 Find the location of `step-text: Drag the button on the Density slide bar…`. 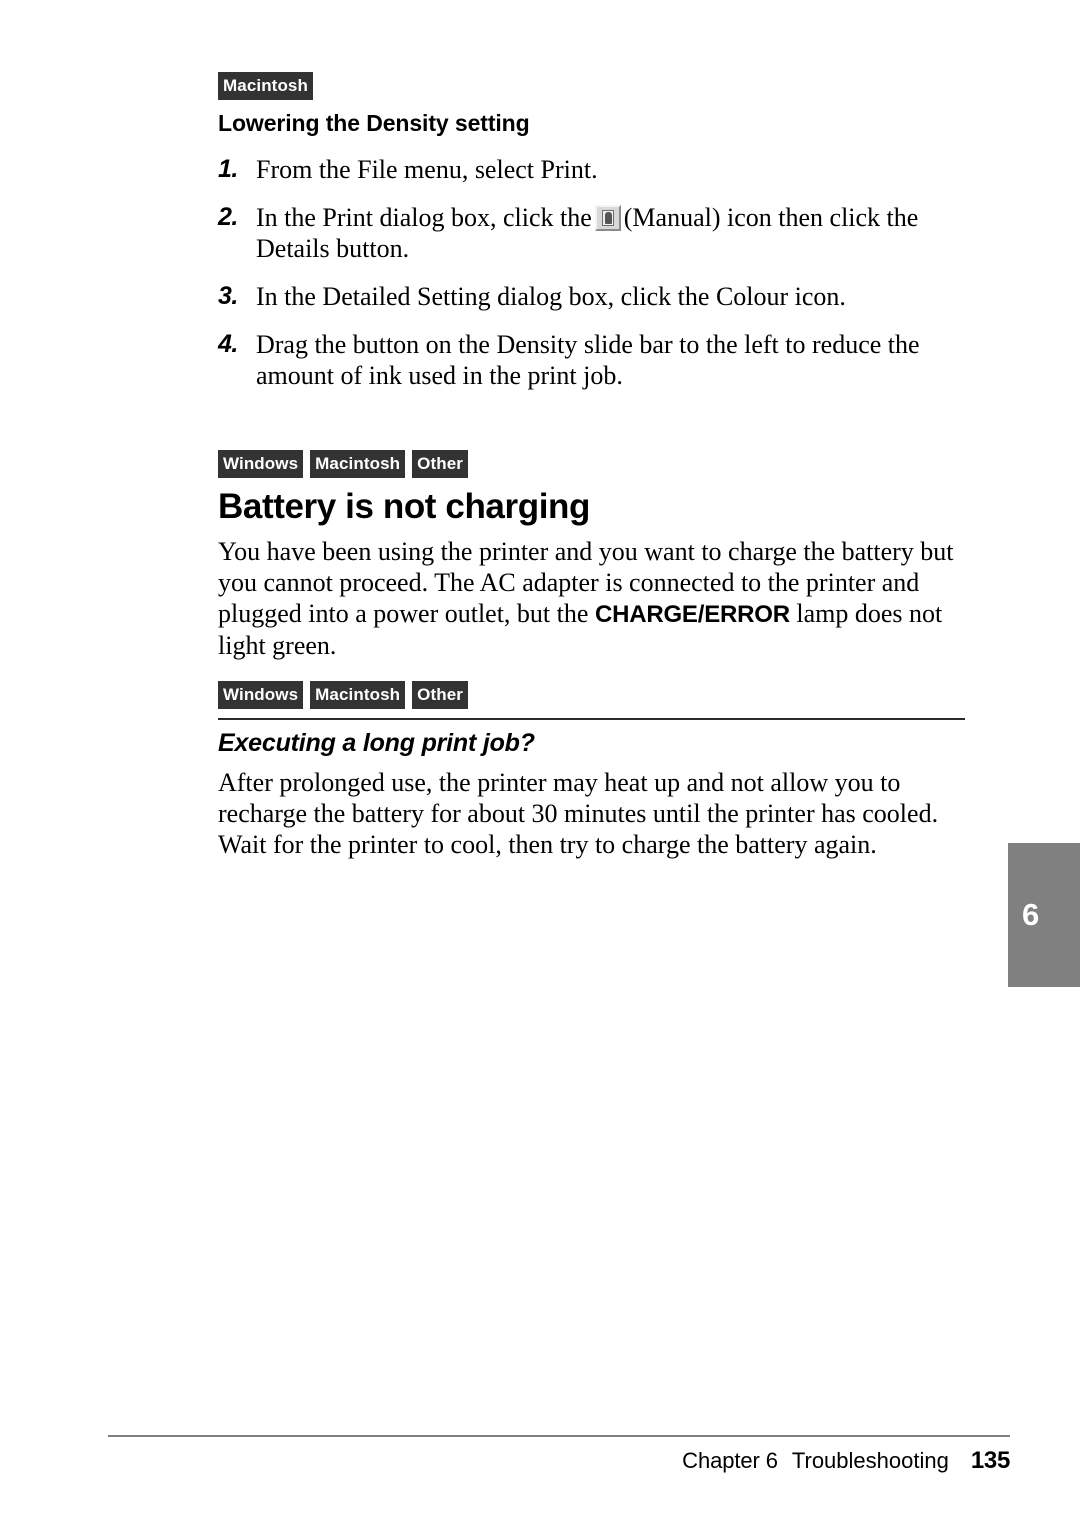

step-text: Drag the button on the Density slide bar… is located at coordinates (612, 360).